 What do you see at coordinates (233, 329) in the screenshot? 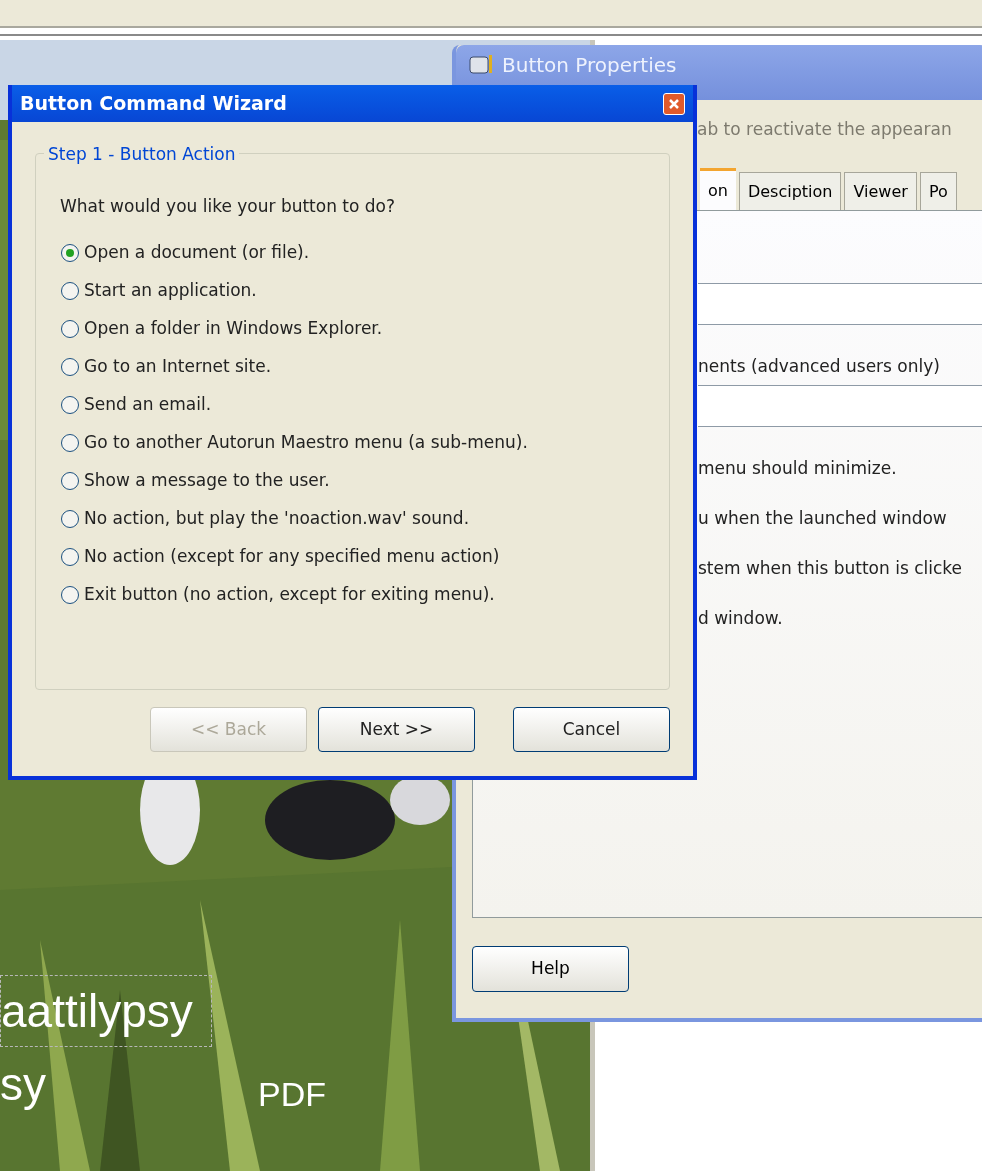
I see `option-label: Open a folder in Windows Explorer.` at bounding box center [233, 329].